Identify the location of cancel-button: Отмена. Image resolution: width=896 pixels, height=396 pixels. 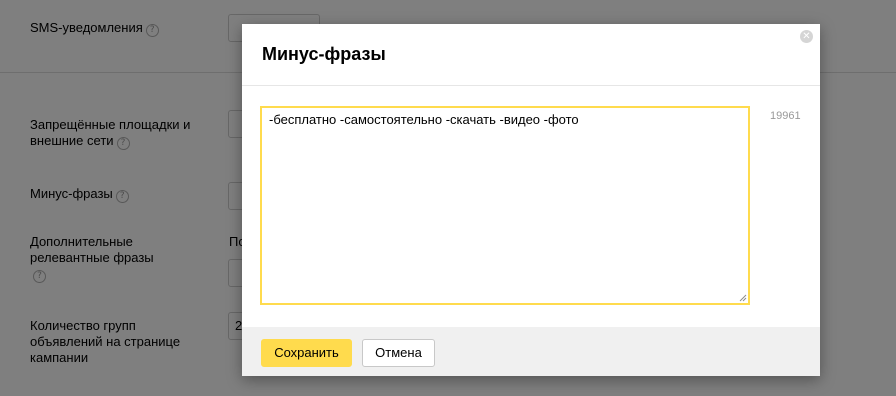
(398, 353).